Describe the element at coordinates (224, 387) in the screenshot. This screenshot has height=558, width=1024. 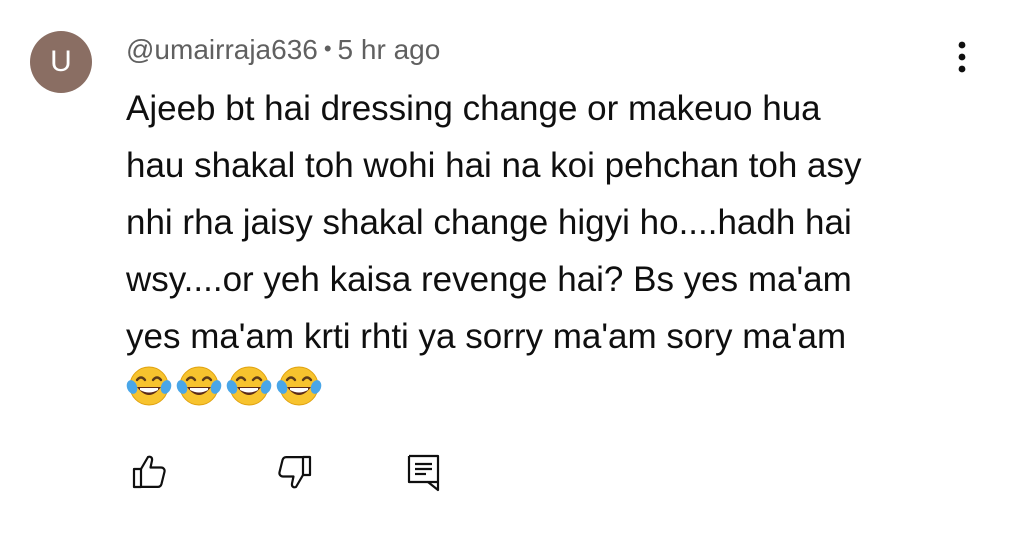
I see `emoji-row` at that location.